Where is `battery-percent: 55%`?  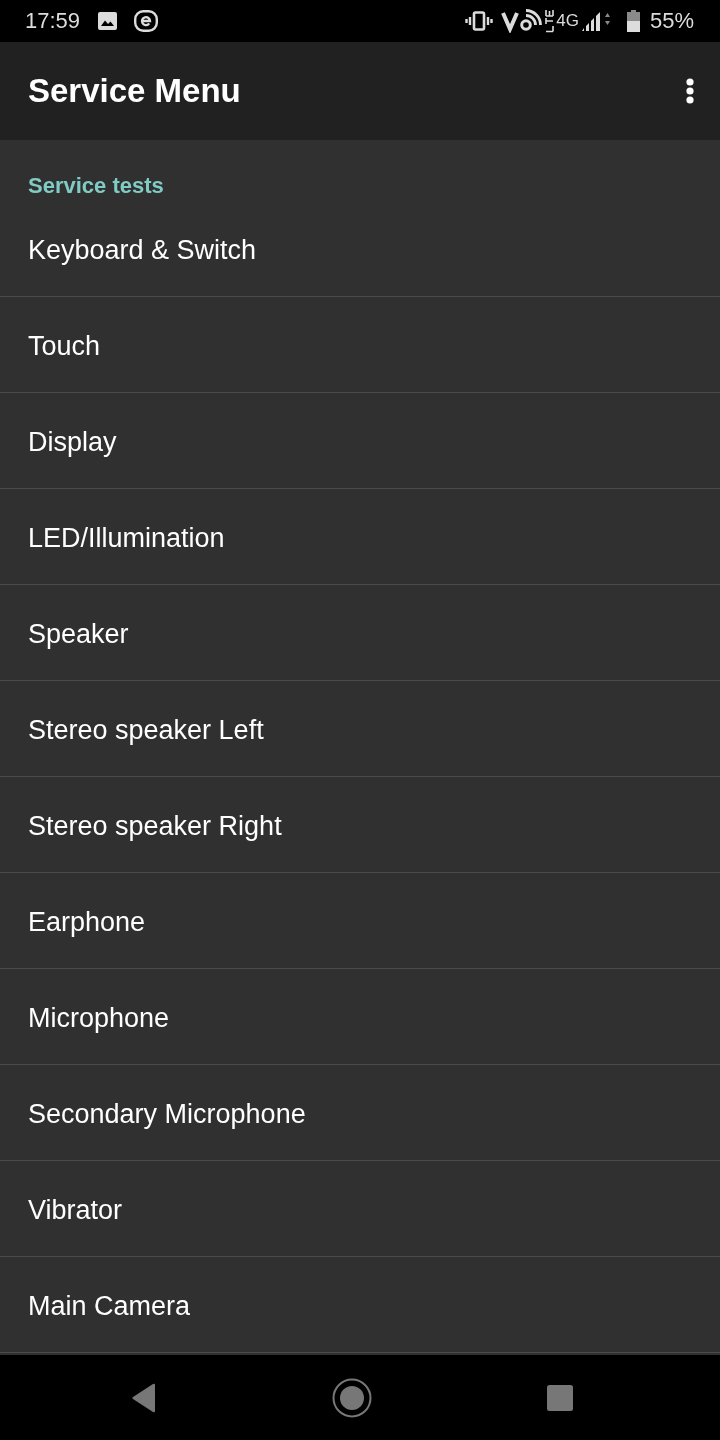 battery-percent: 55% is located at coordinates (671, 21).